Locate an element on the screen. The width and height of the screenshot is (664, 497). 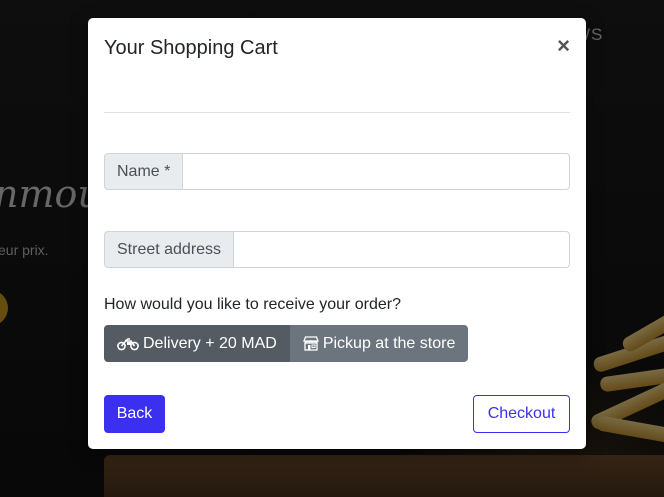
close-icon: × is located at coordinates (563, 46).